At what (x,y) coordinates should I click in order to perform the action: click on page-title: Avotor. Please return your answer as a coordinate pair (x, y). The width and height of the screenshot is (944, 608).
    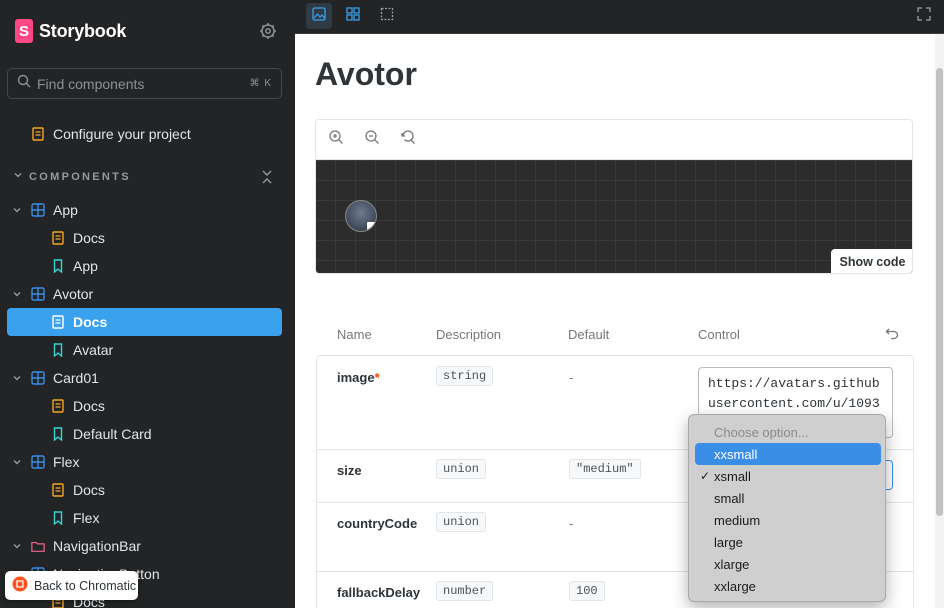
    Looking at the image, I should click on (366, 74).